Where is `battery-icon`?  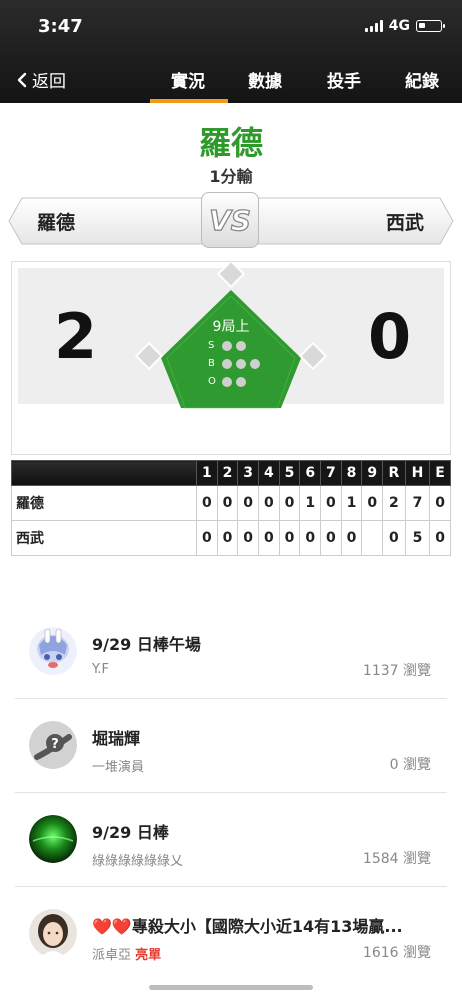
battery-icon is located at coordinates (430, 26).